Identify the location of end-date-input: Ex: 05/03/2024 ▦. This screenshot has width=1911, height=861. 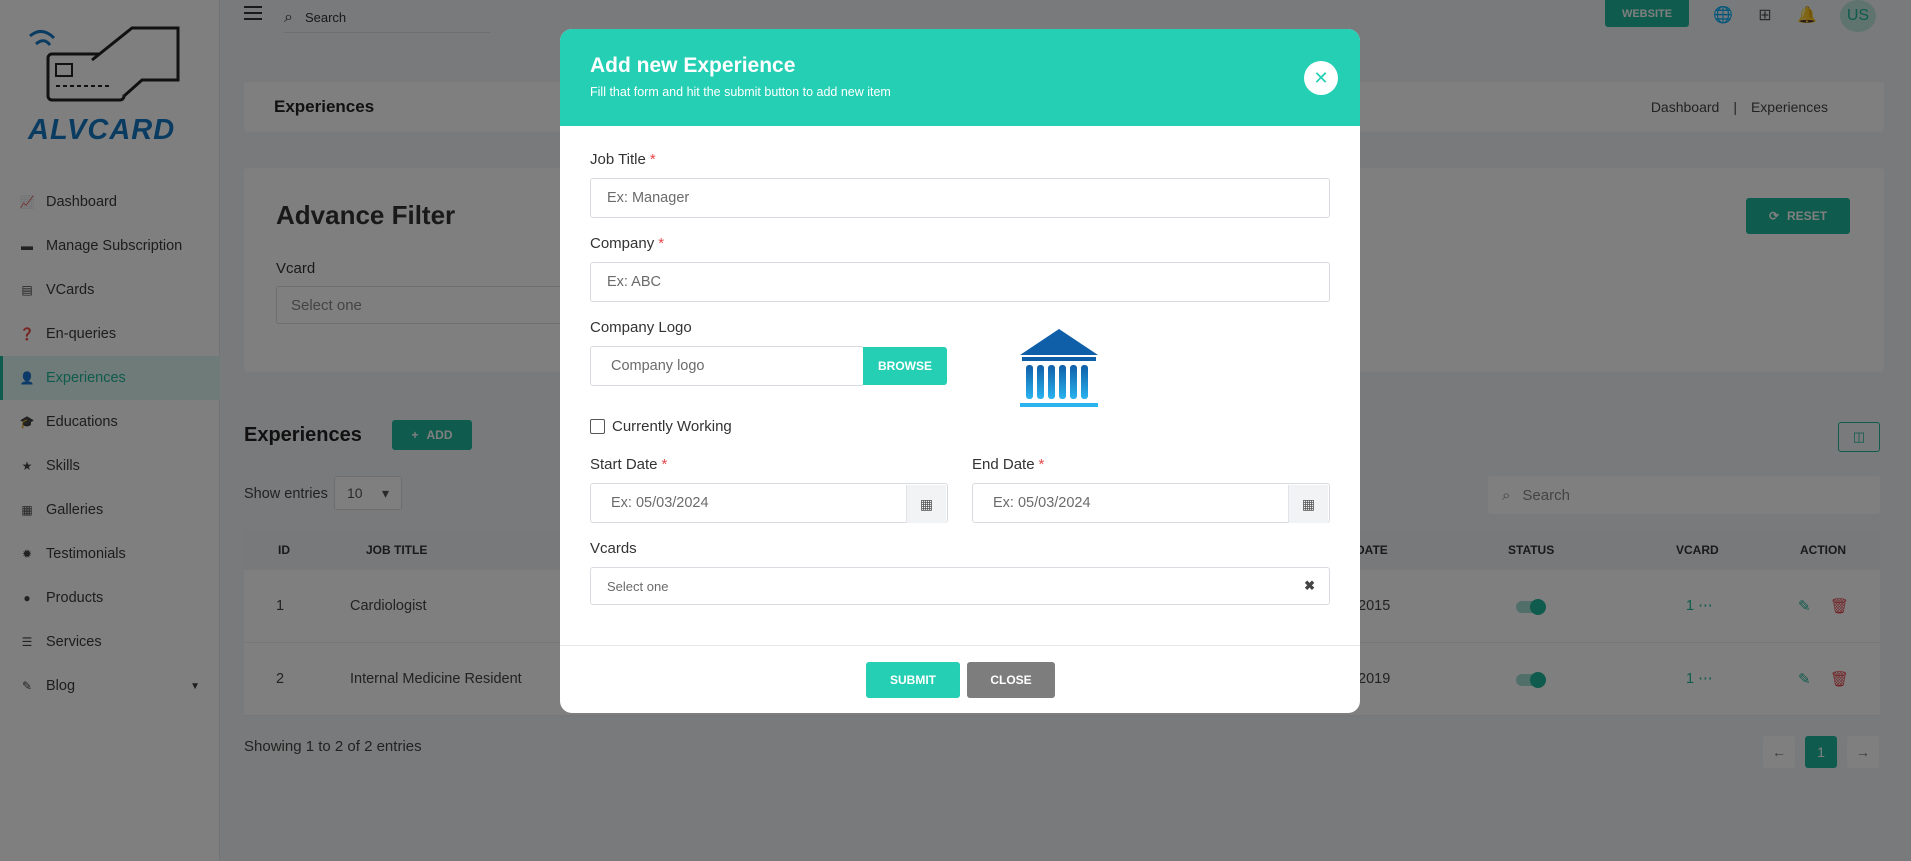
(1151, 503).